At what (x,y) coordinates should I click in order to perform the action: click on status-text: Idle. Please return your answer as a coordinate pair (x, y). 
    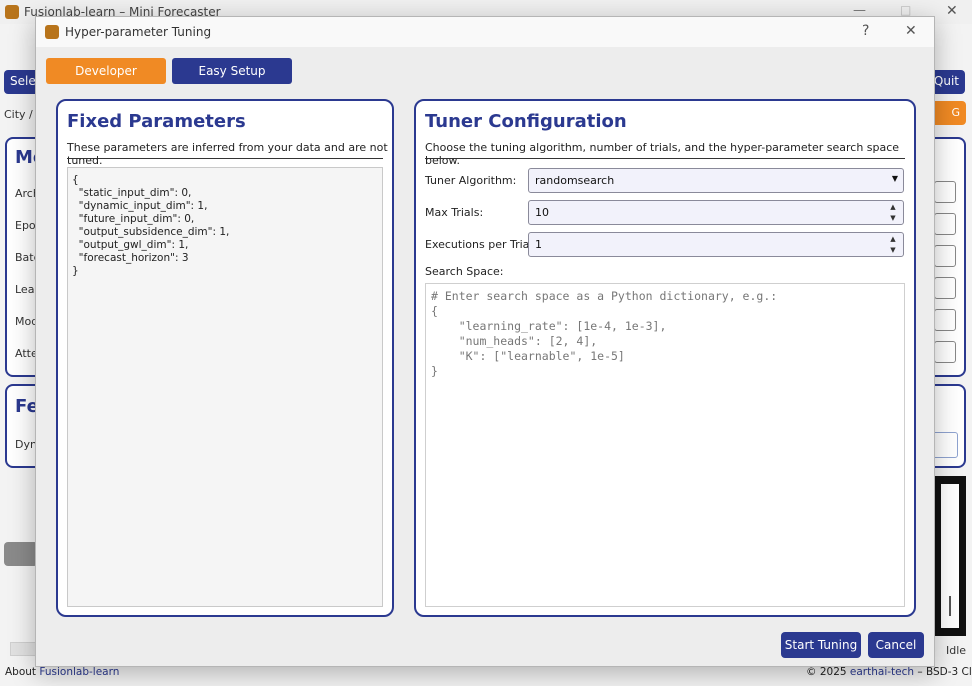
    Looking at the image, I should click on (956, 650).